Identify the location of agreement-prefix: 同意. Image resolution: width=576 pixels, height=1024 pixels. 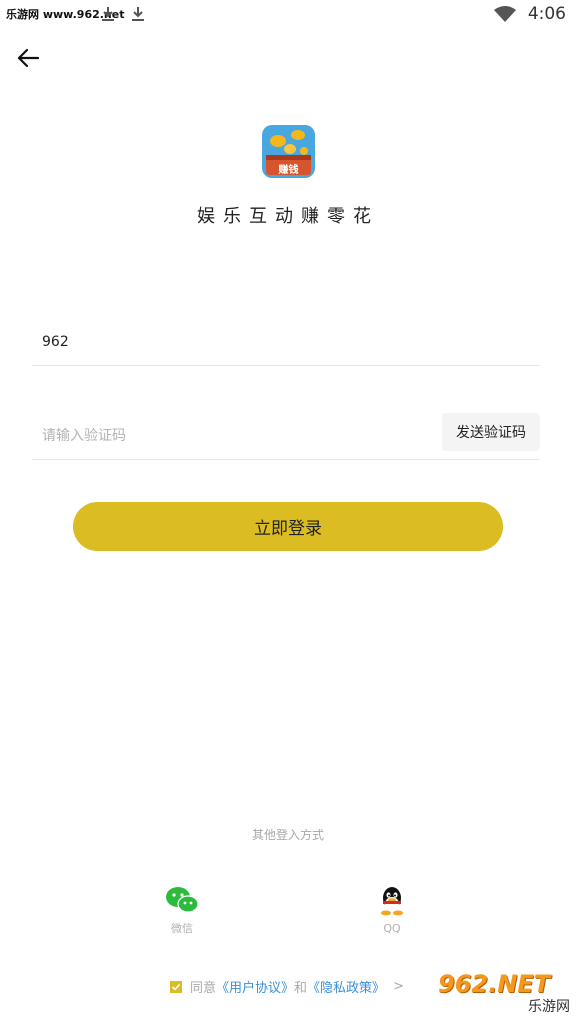
(203, 988).